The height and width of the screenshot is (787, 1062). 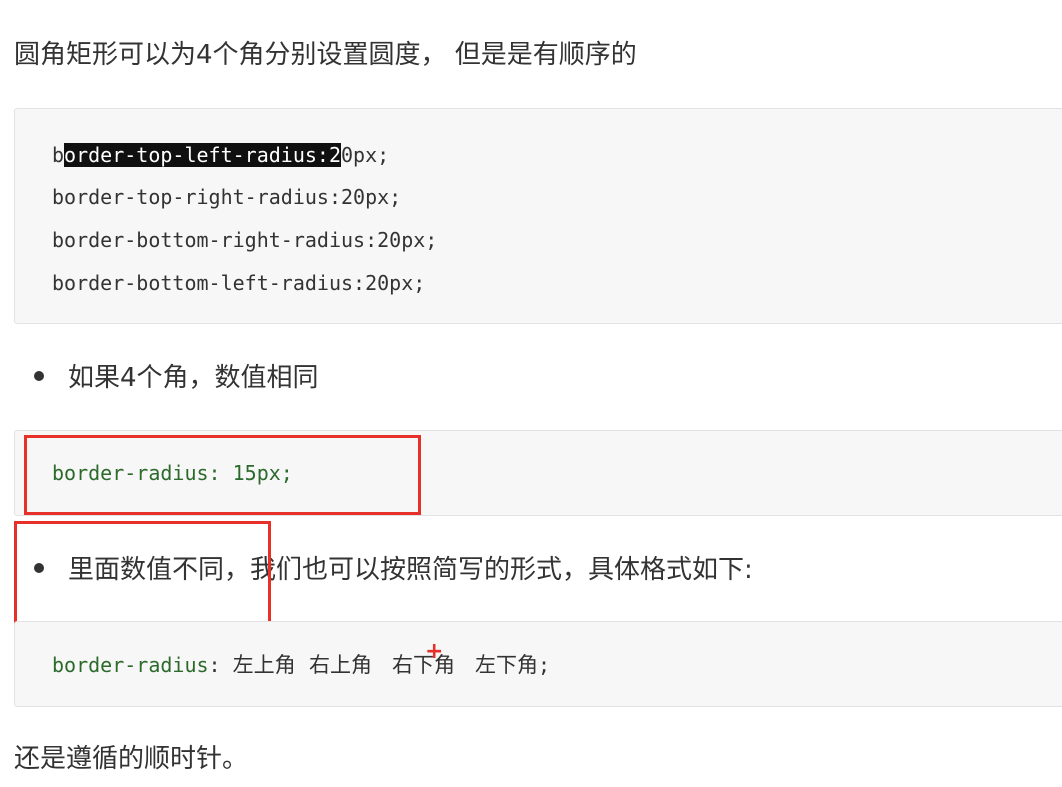 I want to click on bullet-item-same-values: 如果4个角，数值相同, so click(x=176, y=378).